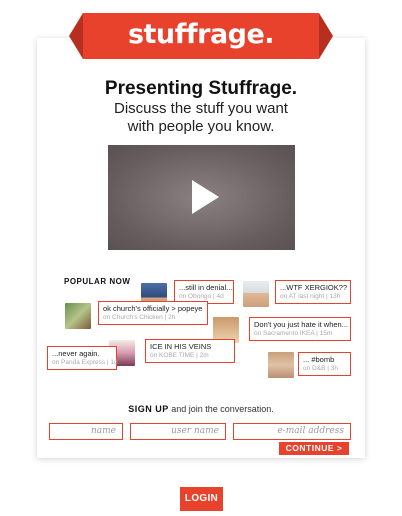 This screenshot has height=516, width=402. Describe the element at coordinates (179, 355) in the screenshot. I see `post-meta: on KOBE TIME | 2m` at that location.